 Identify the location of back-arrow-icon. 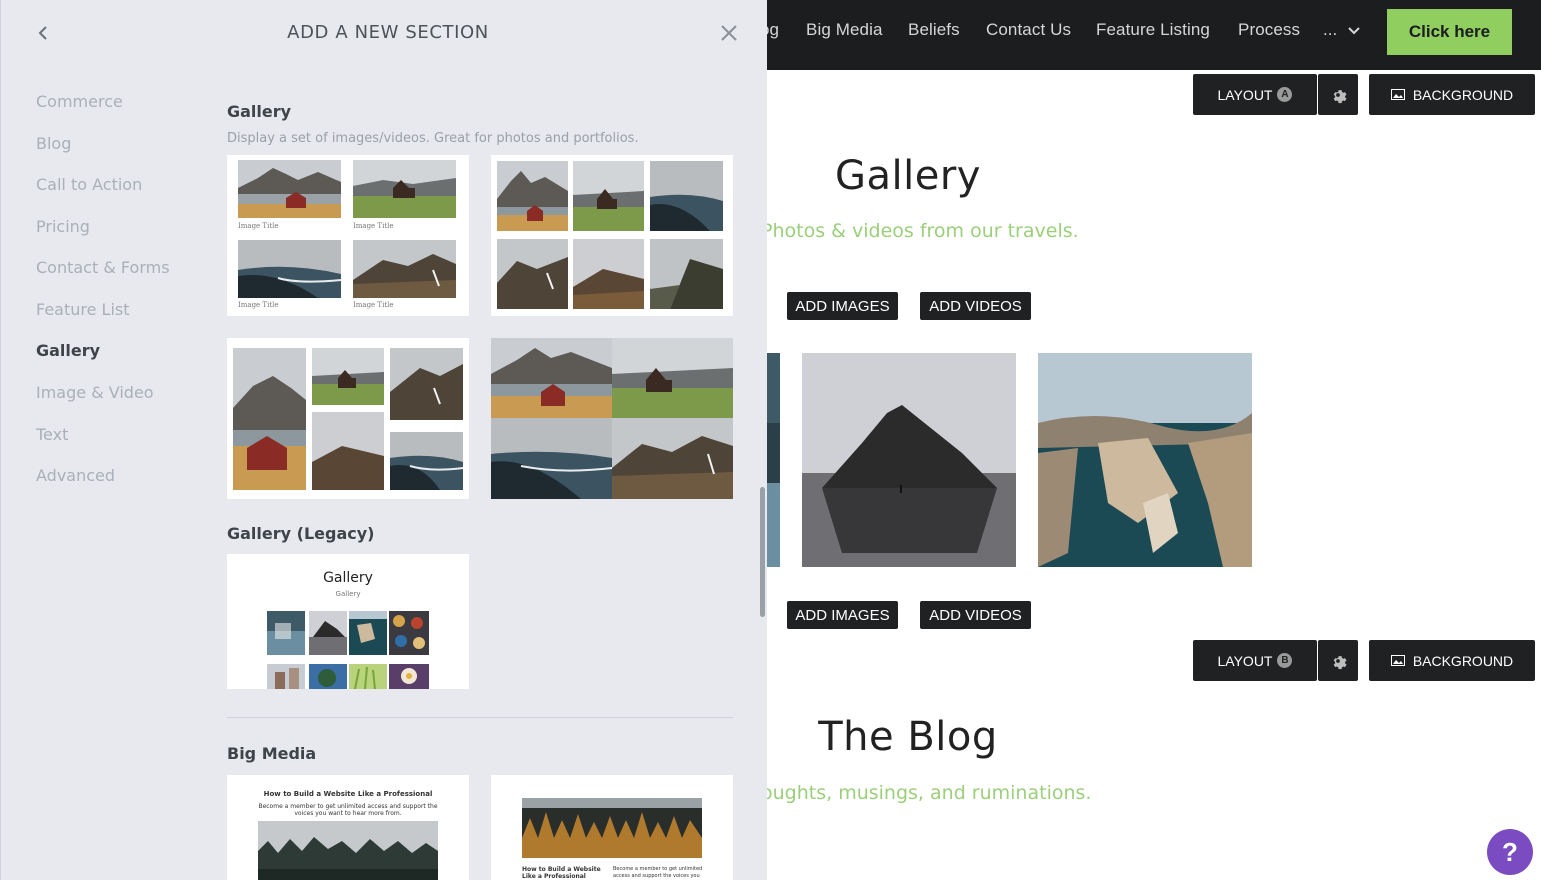
(44, 33).